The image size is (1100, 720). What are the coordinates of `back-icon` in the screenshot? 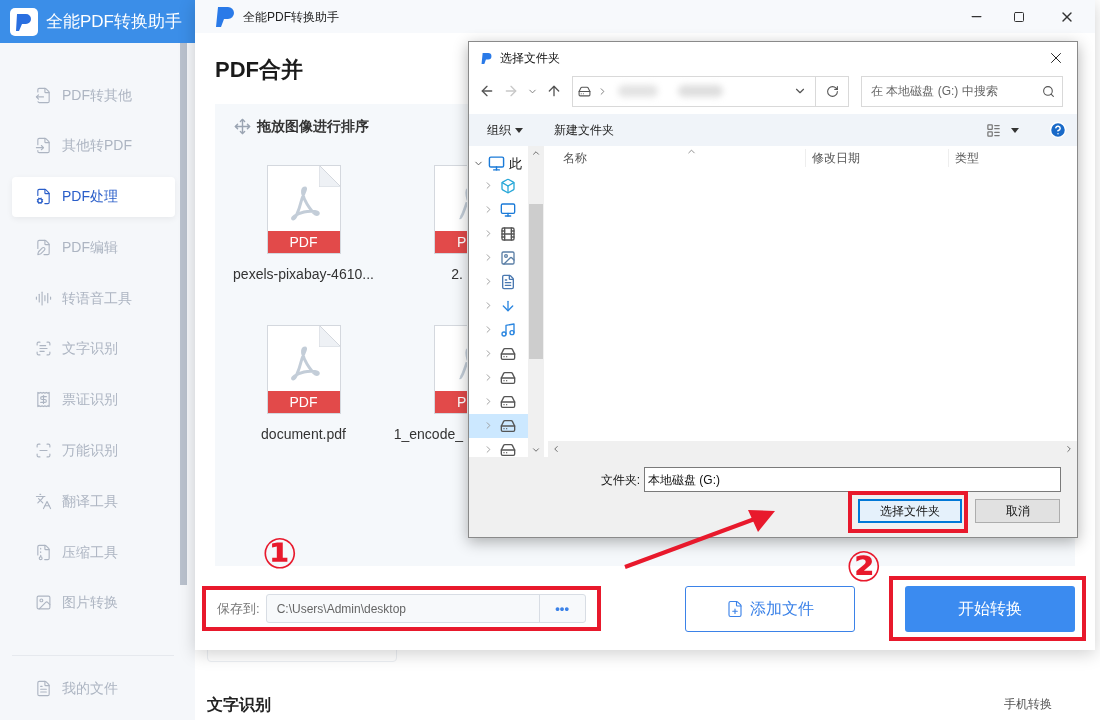 It's located at (487, 91).